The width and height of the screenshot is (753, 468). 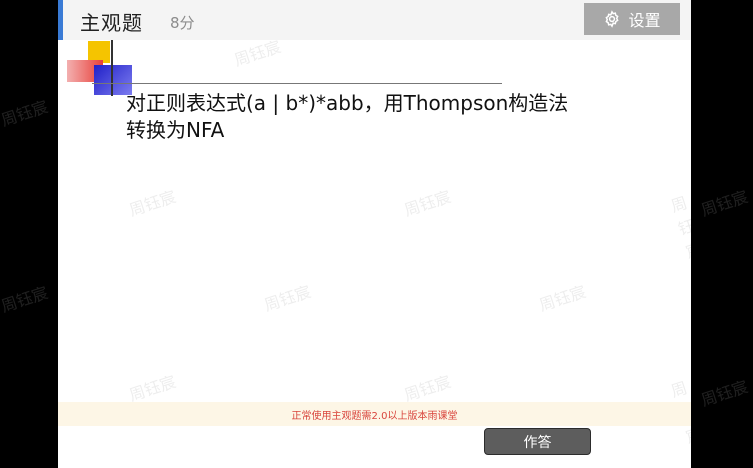 What do you see at coordinates (297, 83) in the screenshot?
I see `decoration-horizontal-line` at bounding box center [297, 83].